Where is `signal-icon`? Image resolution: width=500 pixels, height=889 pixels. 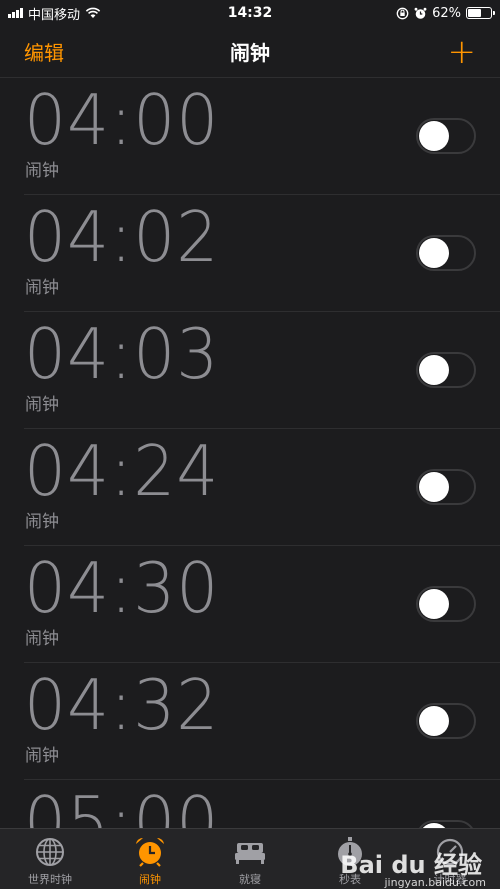
signal-icon is located at coordinates (15, 13).